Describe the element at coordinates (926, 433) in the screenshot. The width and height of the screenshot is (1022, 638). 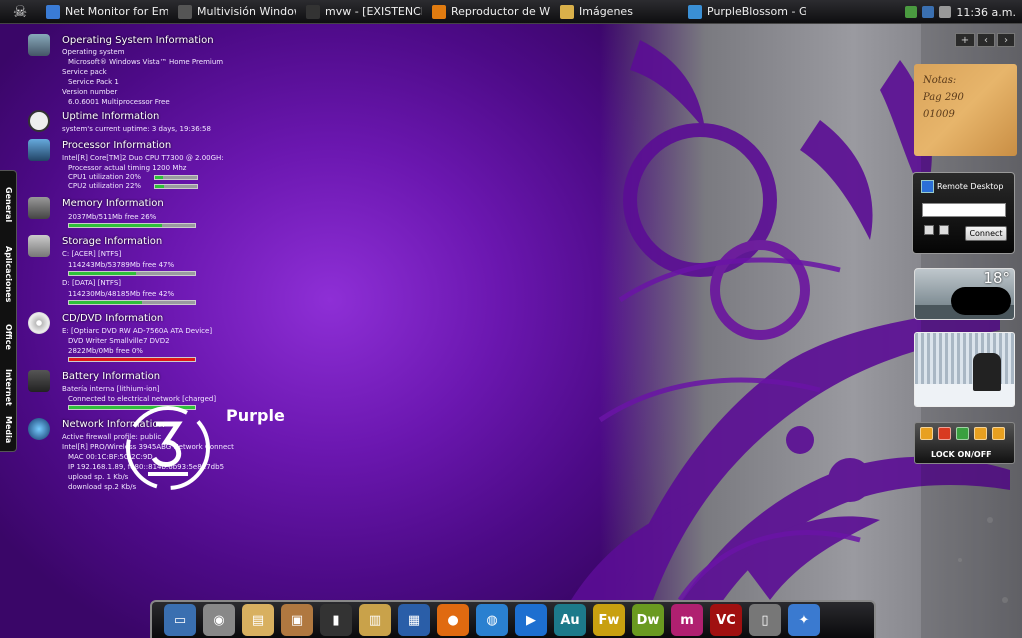
I see `lock-icon` at that location.